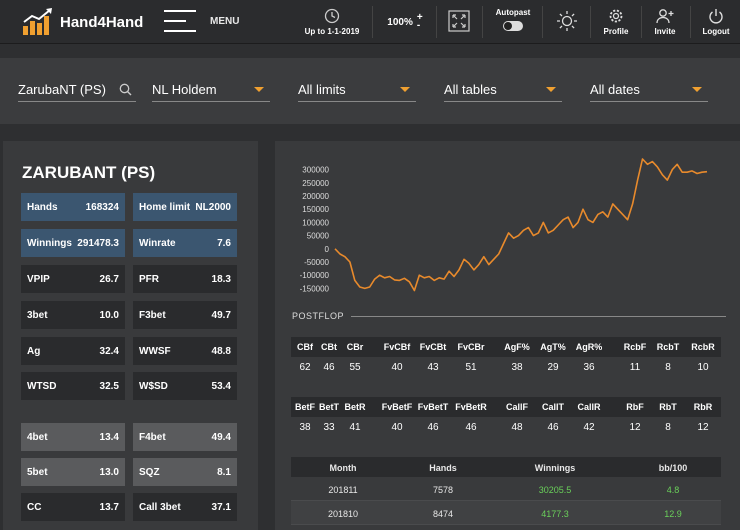  What do you see at coordinates (89, 172) in the screenshot?
I see `player-title: ZARUBANT (PS)` at bounding box center [89, 172].